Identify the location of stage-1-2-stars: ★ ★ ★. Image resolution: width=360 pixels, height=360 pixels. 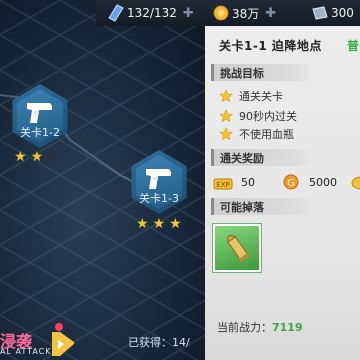
(37, 157).